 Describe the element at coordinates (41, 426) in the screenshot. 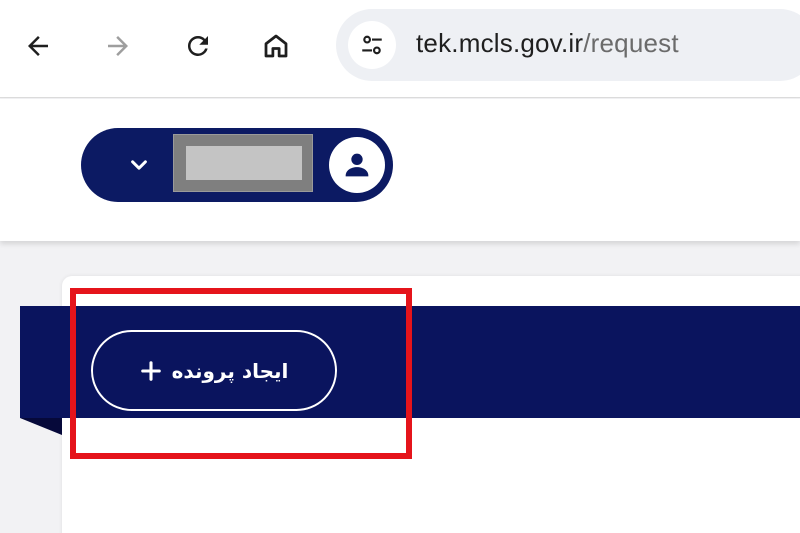

I see `ribbon-fold` at that location.